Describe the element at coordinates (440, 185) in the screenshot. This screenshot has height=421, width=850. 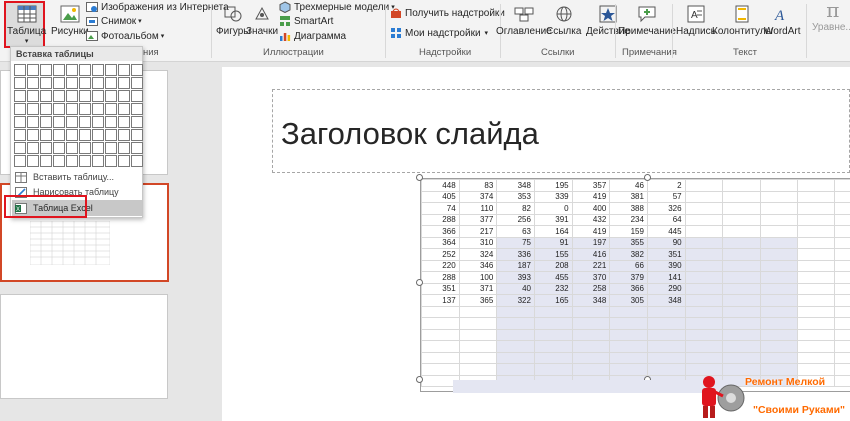
I see `table-cell: 448` at that location.